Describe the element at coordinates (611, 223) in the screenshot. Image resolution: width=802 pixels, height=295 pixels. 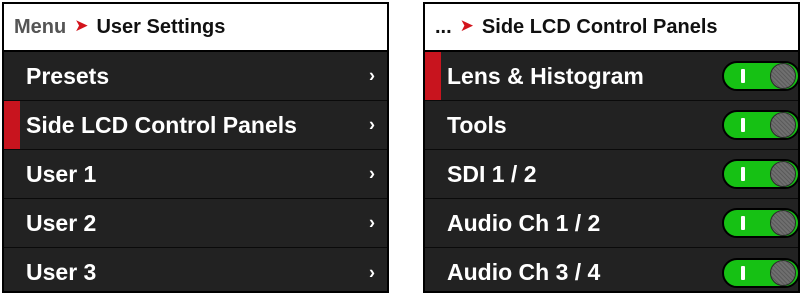
I see `toggle-row-audio-ch-1-2: Audio Ch 1 / 2` at that location.